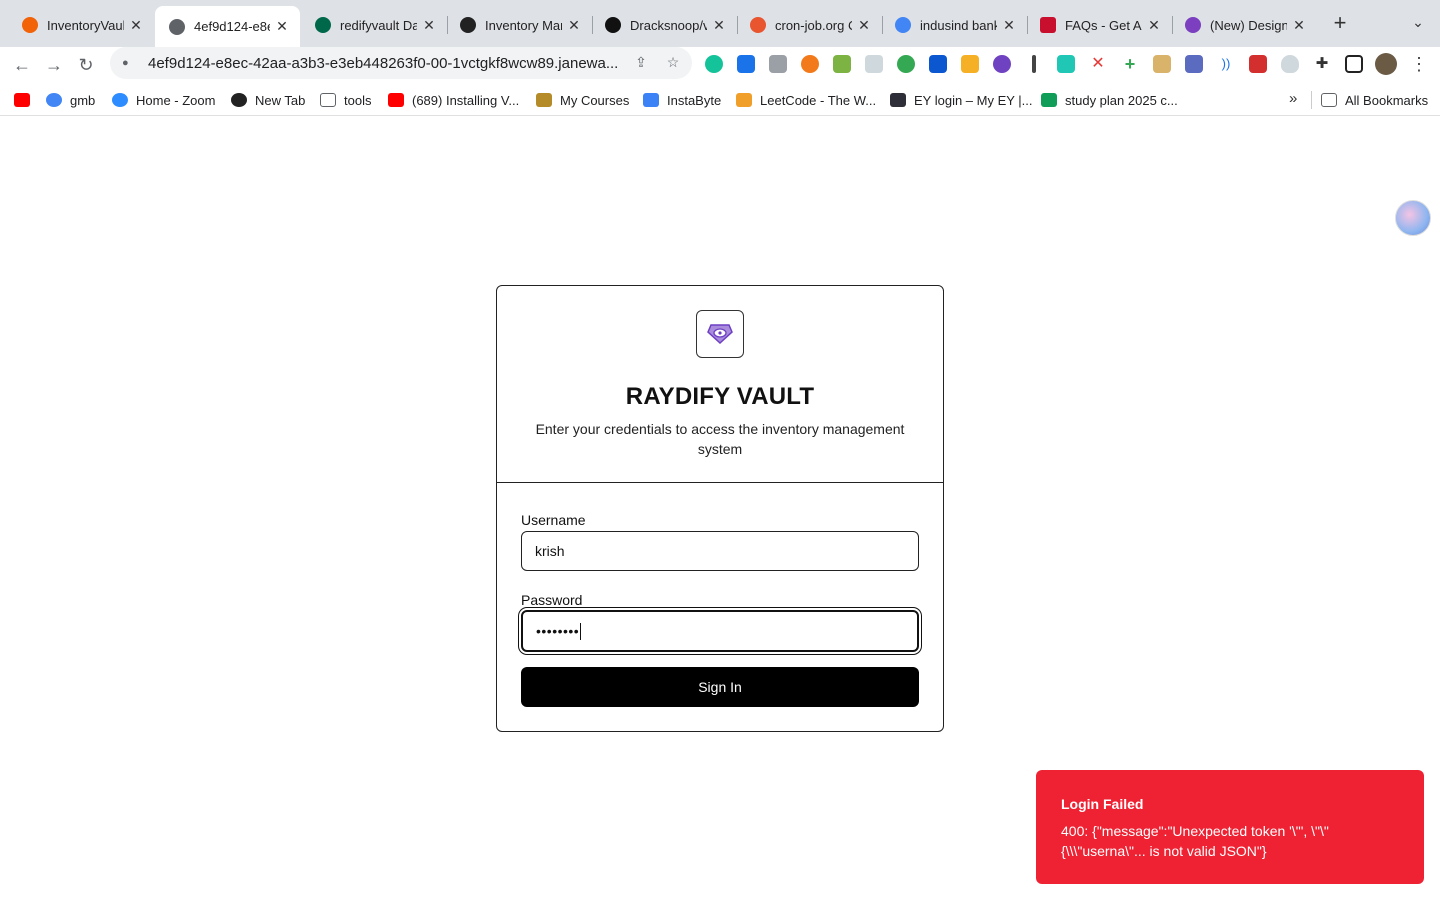 This screenshot has width=1440, height=900. Describe the element at coordinates (1386, 64) in the screenshot. I see `profile-avatar` at that location.